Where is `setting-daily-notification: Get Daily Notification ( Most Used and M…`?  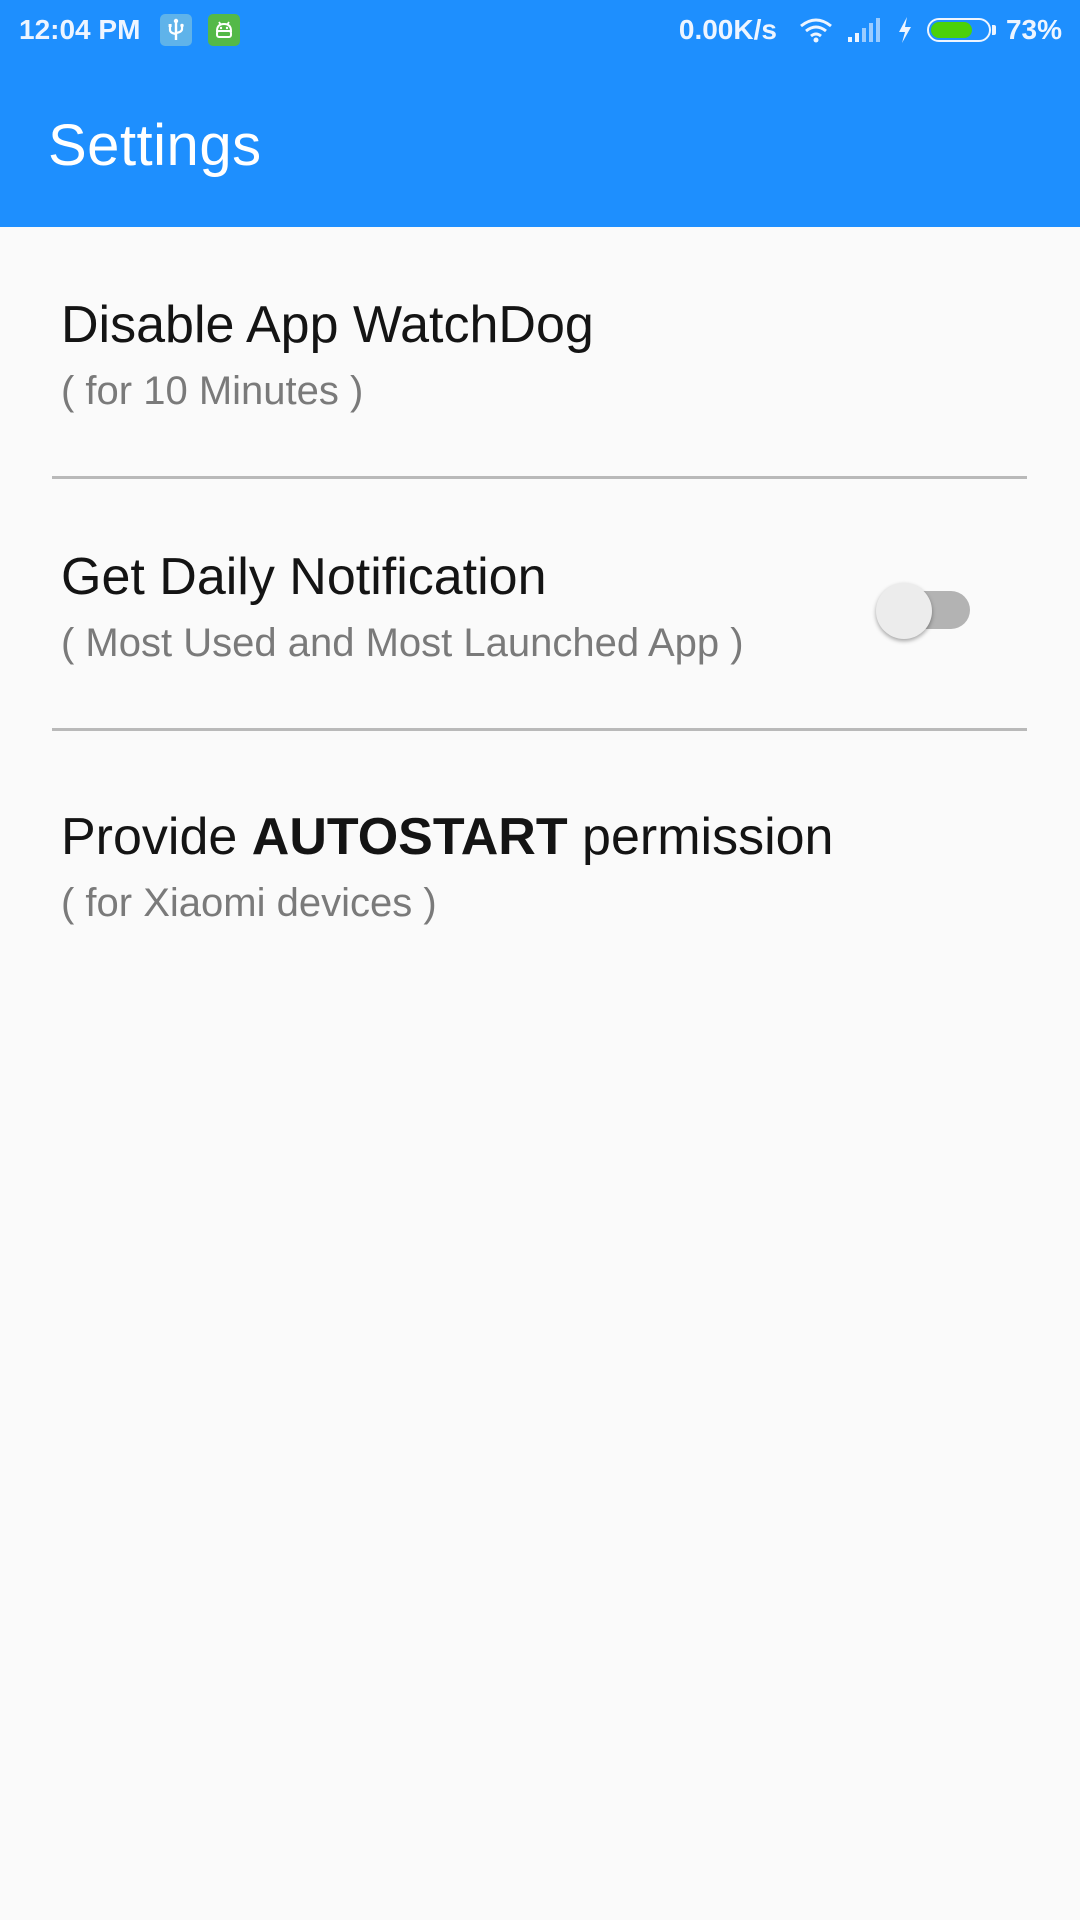 setting-daily-notification: Get Daily Notification ( Most Used and M… is located at coordinates (540, 605).